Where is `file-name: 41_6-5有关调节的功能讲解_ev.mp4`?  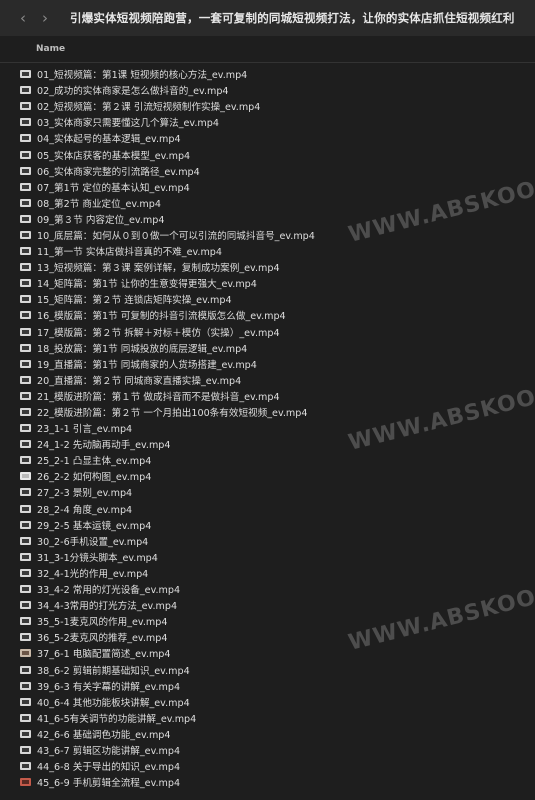
file-name: 41_6-5有关调节的功能讲解_ev.mp4 is located at coordinates (117, 719).